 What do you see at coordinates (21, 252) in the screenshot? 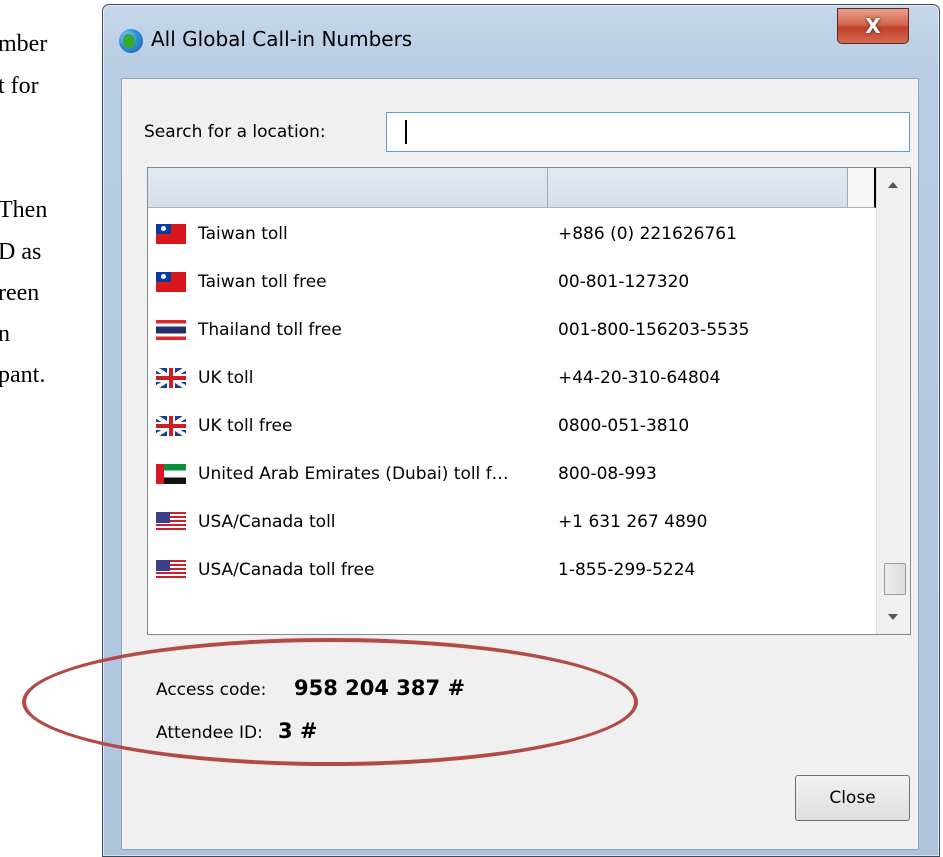
I see `doc-line: D as` at bounding box center [21, 252].